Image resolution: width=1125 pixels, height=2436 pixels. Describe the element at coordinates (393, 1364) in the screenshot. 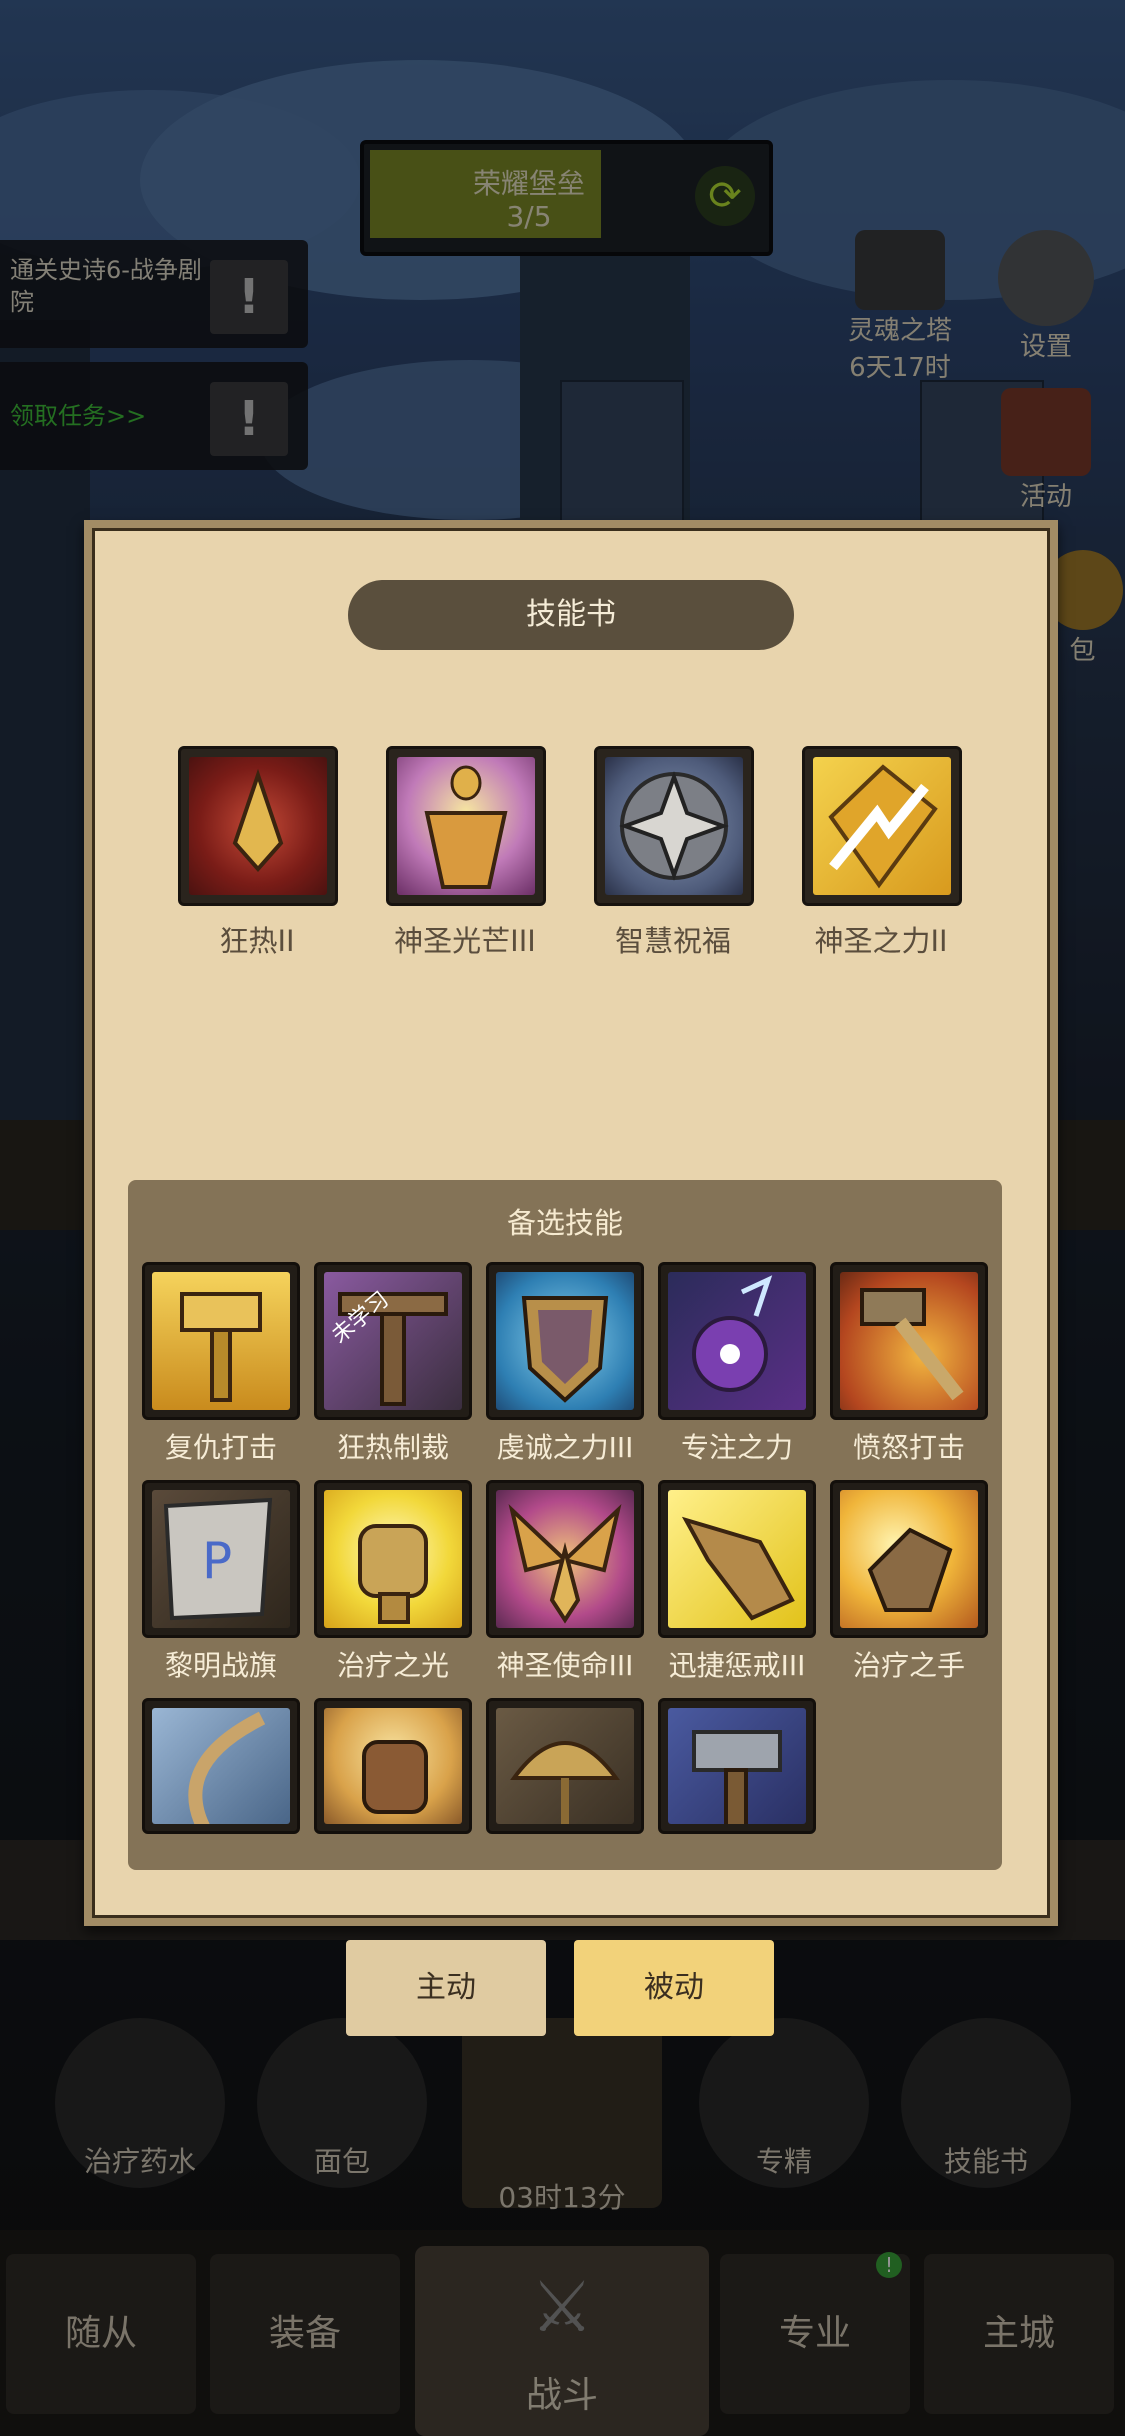

I see `pool-skill-2: 未学习 狂热制裁` at that location.